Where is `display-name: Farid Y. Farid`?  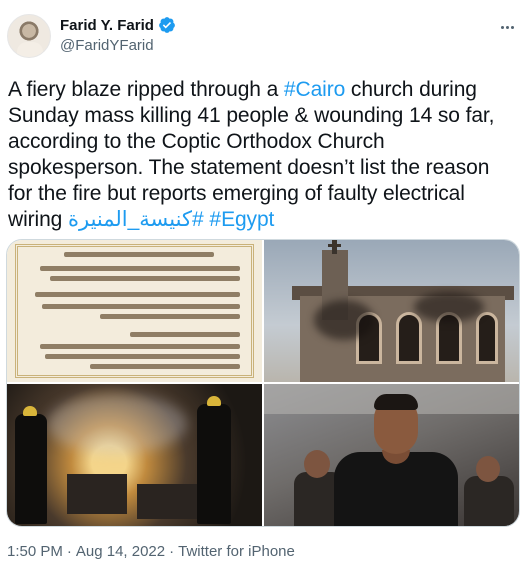
display-name: Farid Y. Farid is located at coordinates (107, 25).